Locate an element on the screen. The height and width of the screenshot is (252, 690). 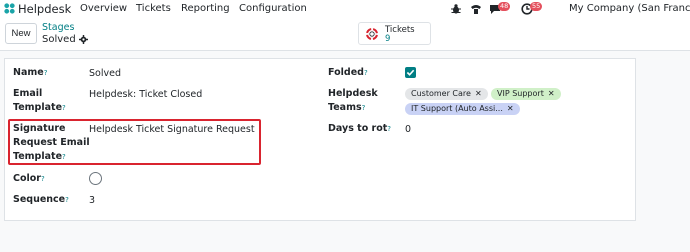
messaging-menu: 48 is located at coordinates (500, 8).